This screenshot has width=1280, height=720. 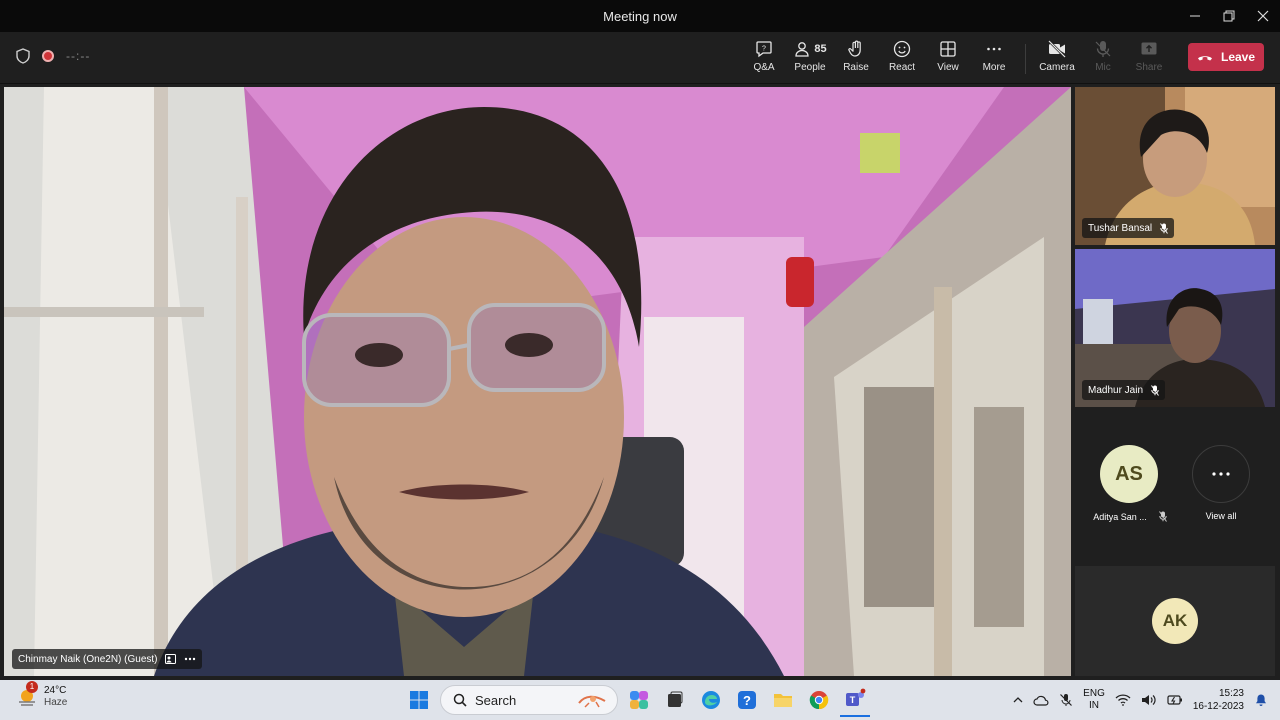 I want to click on language-line2: IN, so click(x=1094, y=705).